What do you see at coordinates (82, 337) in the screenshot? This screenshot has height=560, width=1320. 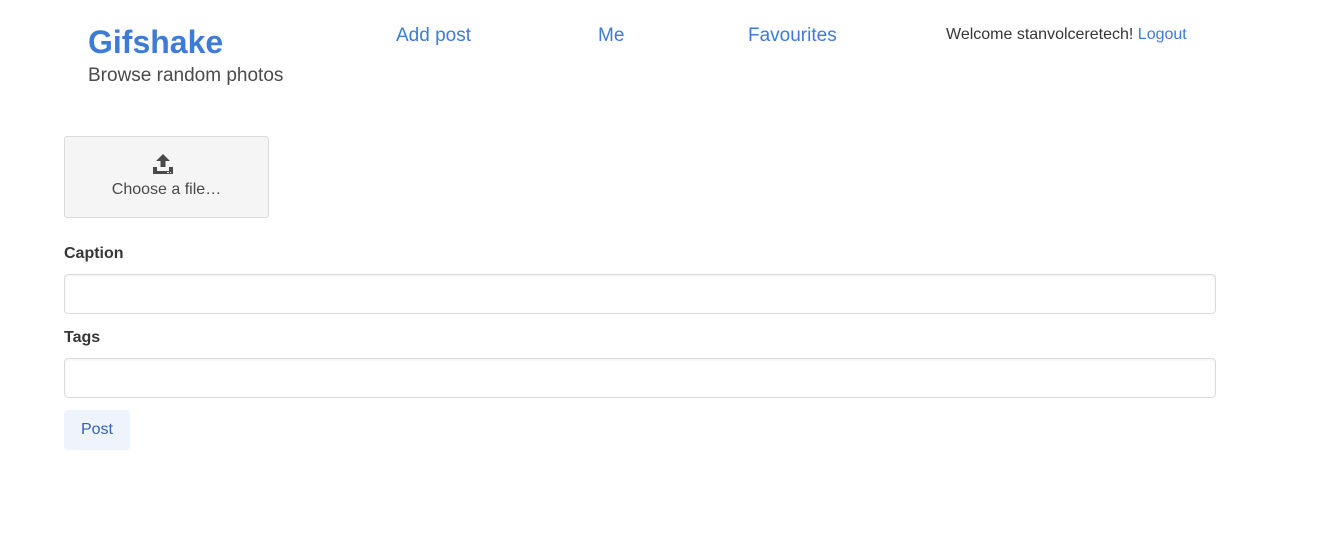 I see `tags-label: Tags` at bounding box center [82, 337].